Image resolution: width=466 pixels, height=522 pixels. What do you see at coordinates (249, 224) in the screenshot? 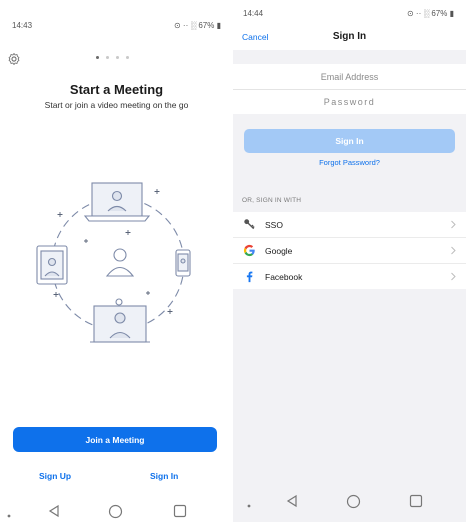
I see `key-icon` at bounding box center [249, 224].